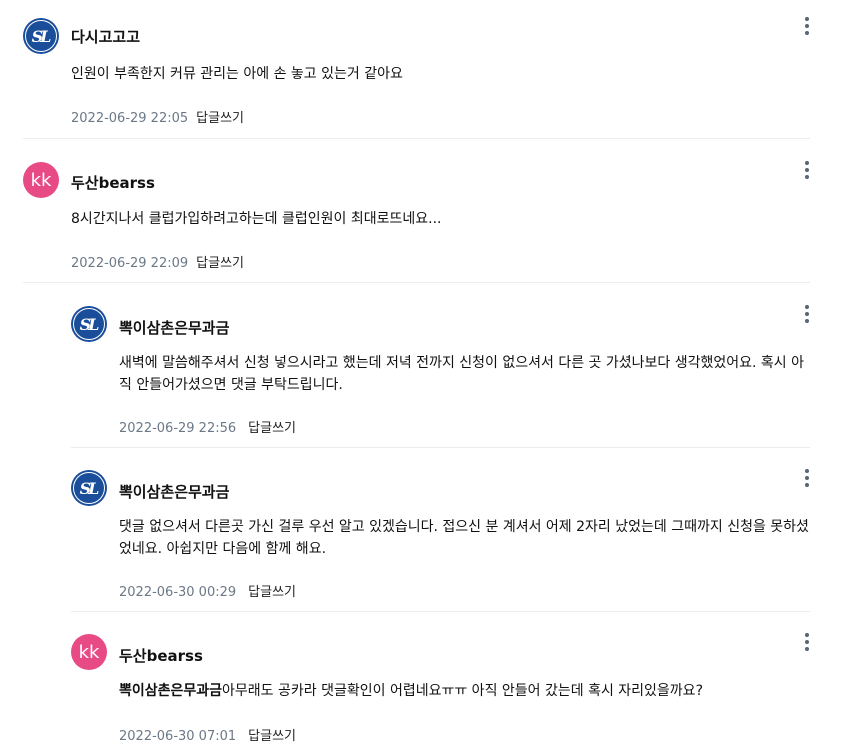 Image resolution: width=845 pixels, height=753 pixels. Describe the element at coordinates (130, 263) in the screenshot. I see `comment-date: 2022-06-29 22:09` at that location.